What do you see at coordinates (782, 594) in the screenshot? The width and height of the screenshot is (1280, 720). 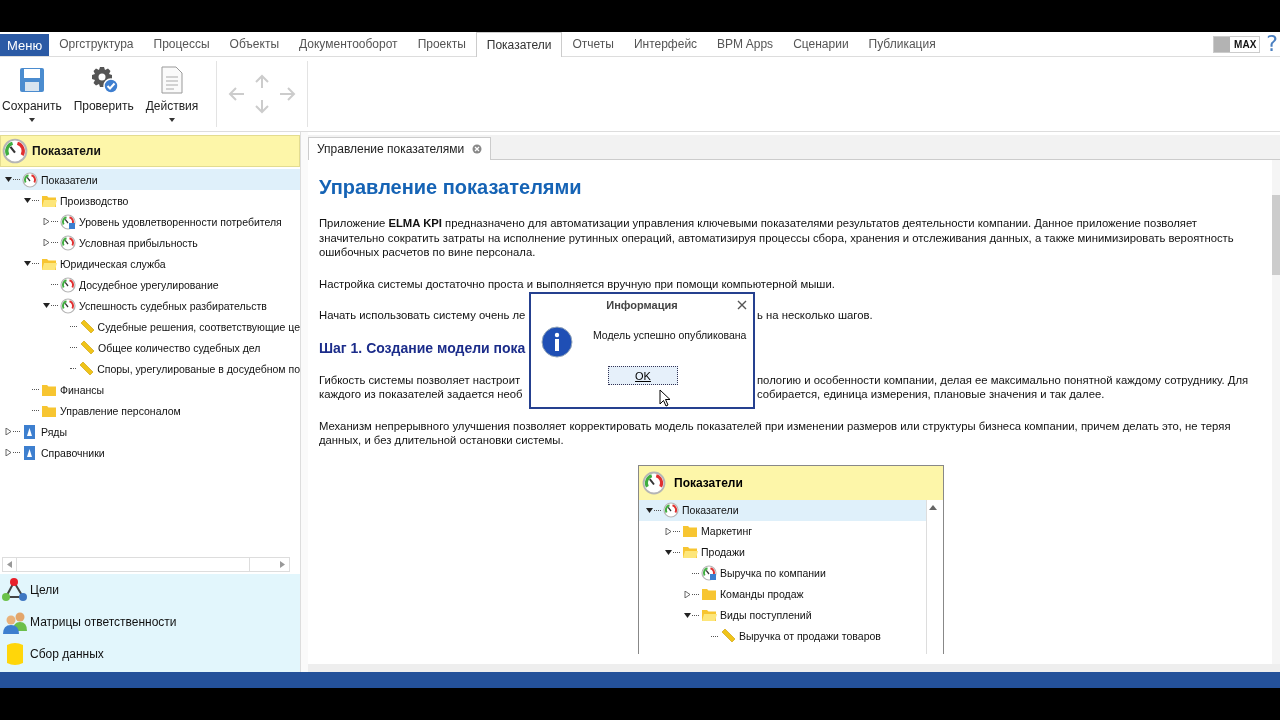 I see `tree-item: Команды продаж` at bounding box center [782, 594].